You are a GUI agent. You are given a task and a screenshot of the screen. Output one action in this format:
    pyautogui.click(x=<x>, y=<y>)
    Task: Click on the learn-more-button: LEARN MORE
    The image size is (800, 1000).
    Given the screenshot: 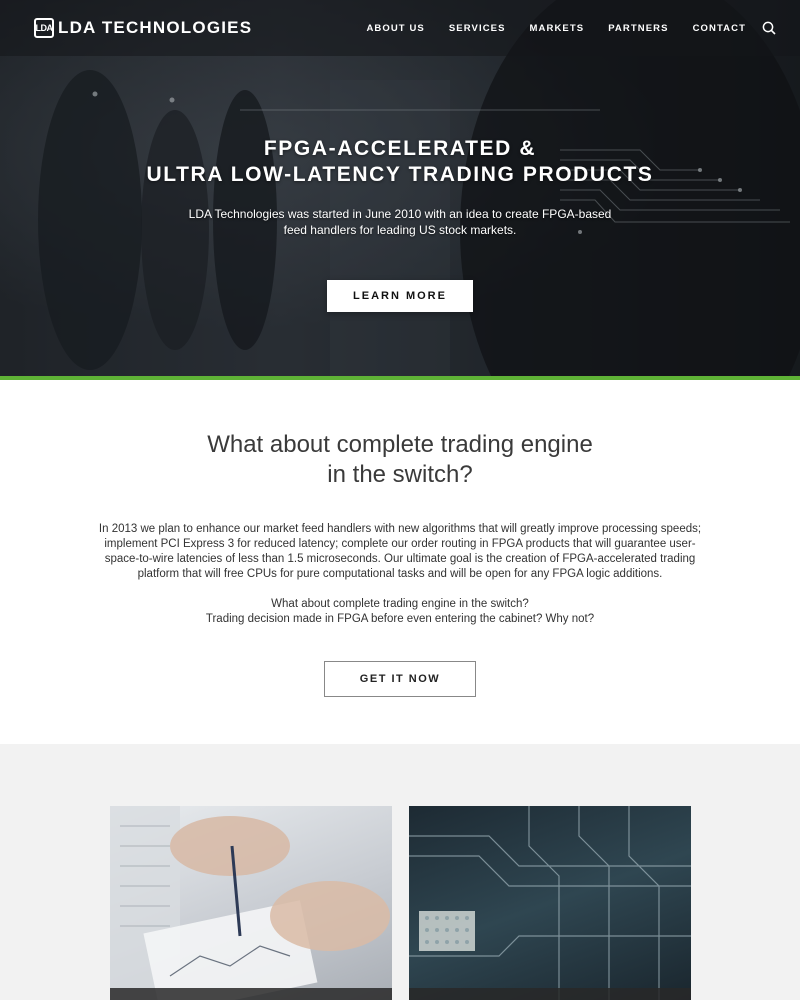 What is the action you would take?
    pyautogui.click(x=400, y=296)
    